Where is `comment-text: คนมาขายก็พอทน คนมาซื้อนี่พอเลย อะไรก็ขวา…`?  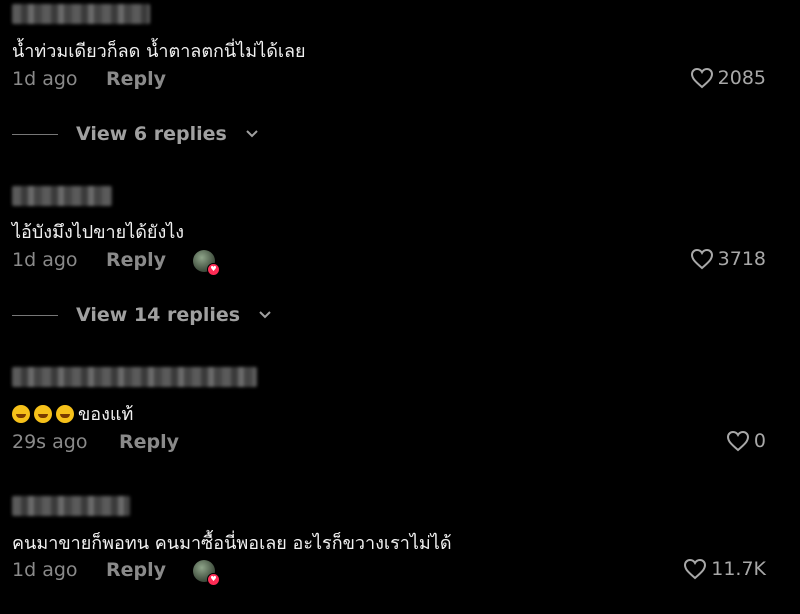 comment-text: คนมาขายก็พอทน คนมาซื้อนี่พอเลย อะไรก็ขวา… is located at coordinates (232, 543).